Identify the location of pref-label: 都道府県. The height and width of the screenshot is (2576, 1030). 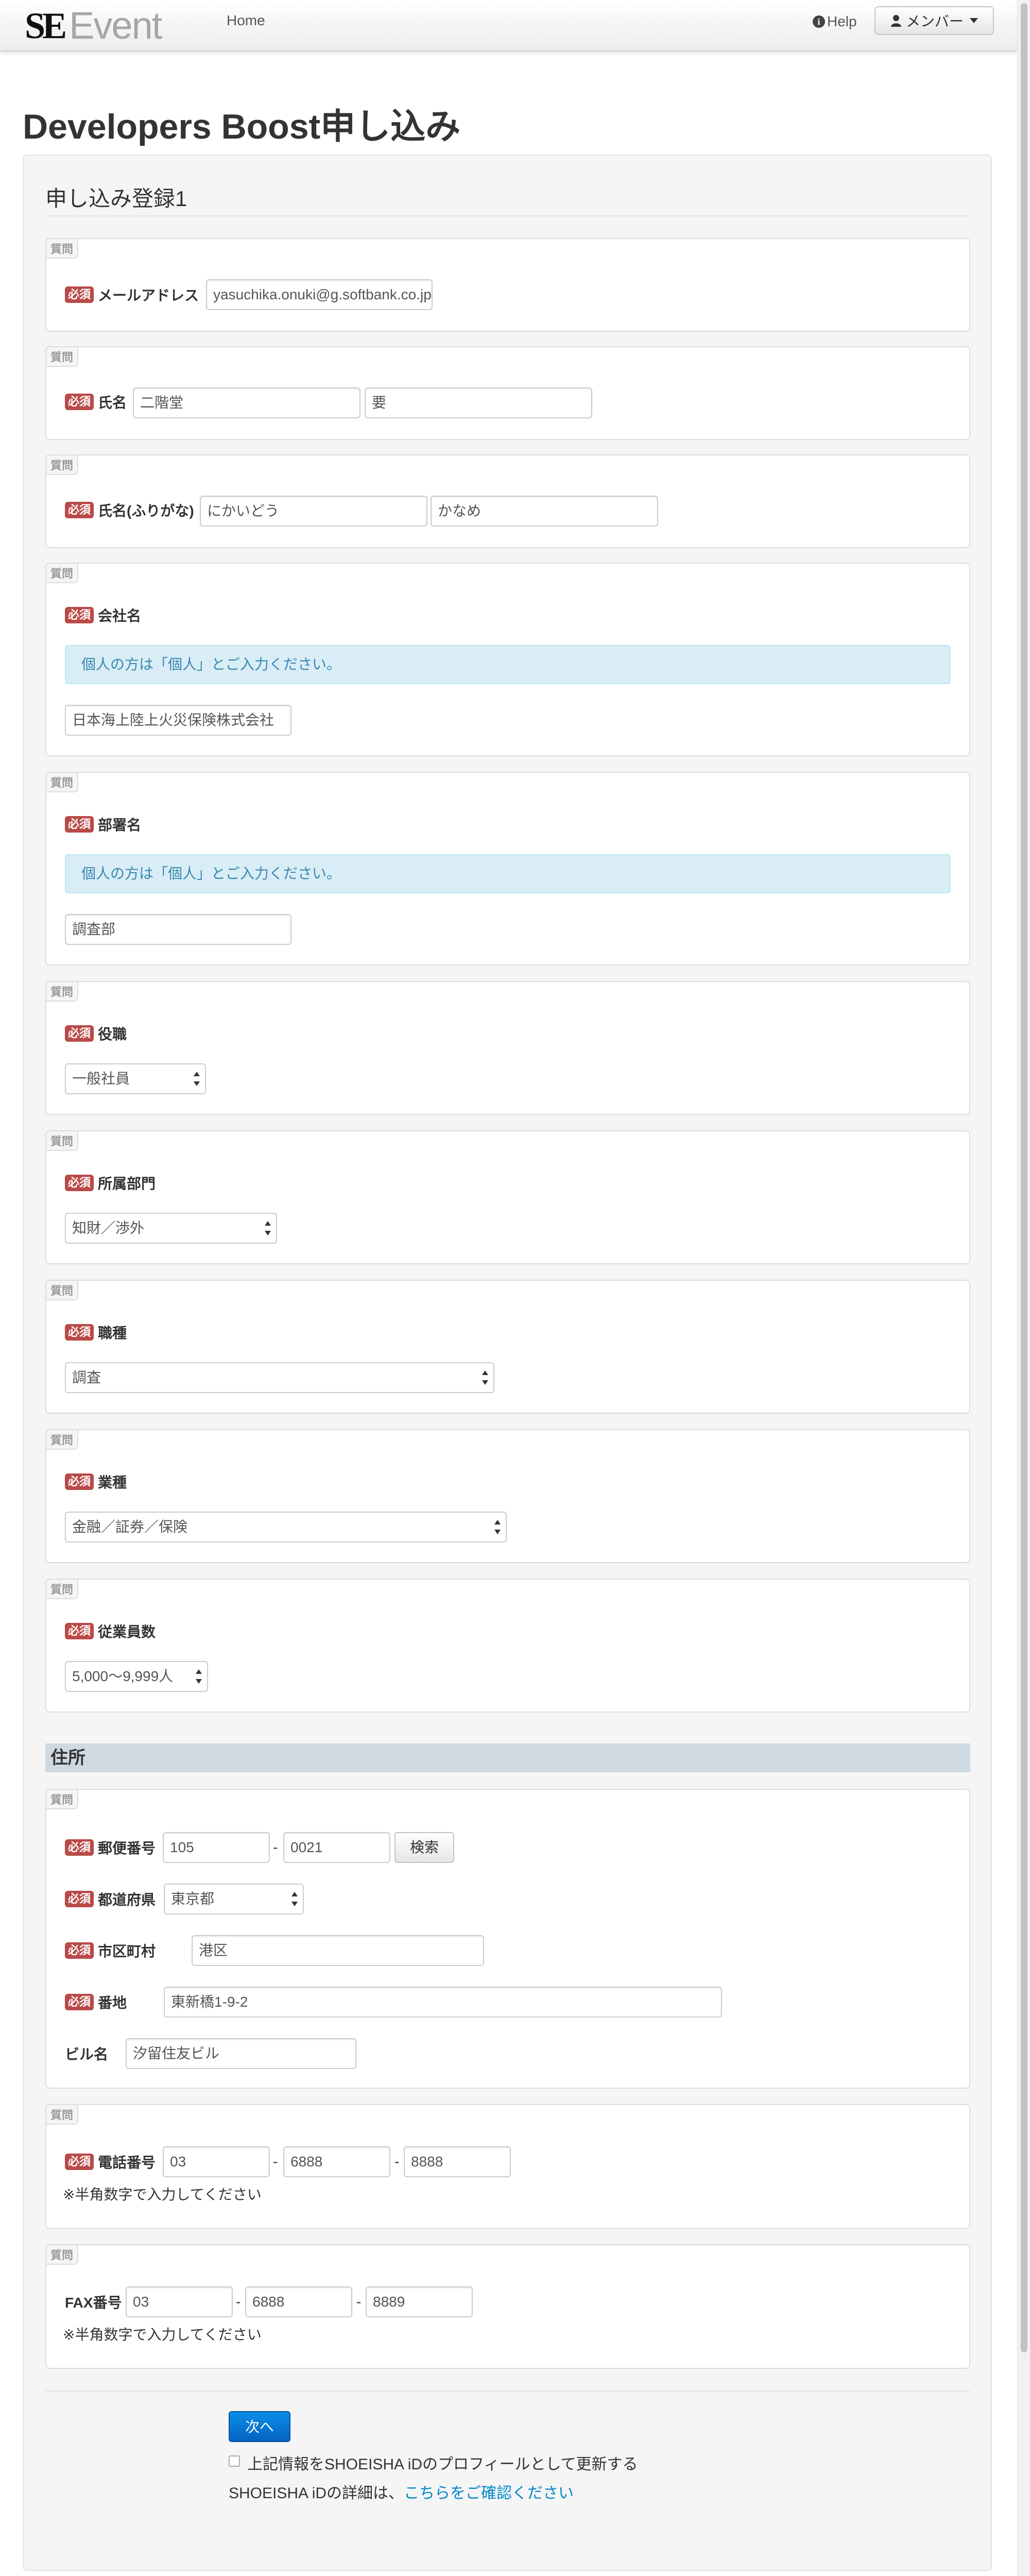
(127, 1900).